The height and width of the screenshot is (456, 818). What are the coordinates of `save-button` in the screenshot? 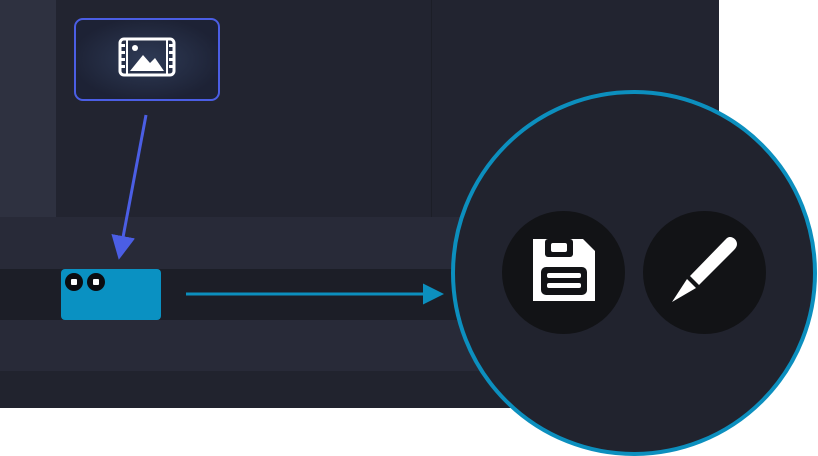 It's located at (563, 272).